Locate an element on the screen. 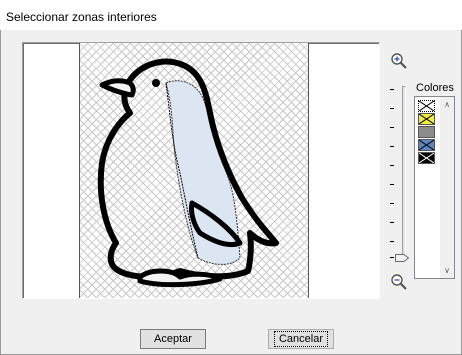  zoom-slider-thumb is located at coordinates (402, 257).